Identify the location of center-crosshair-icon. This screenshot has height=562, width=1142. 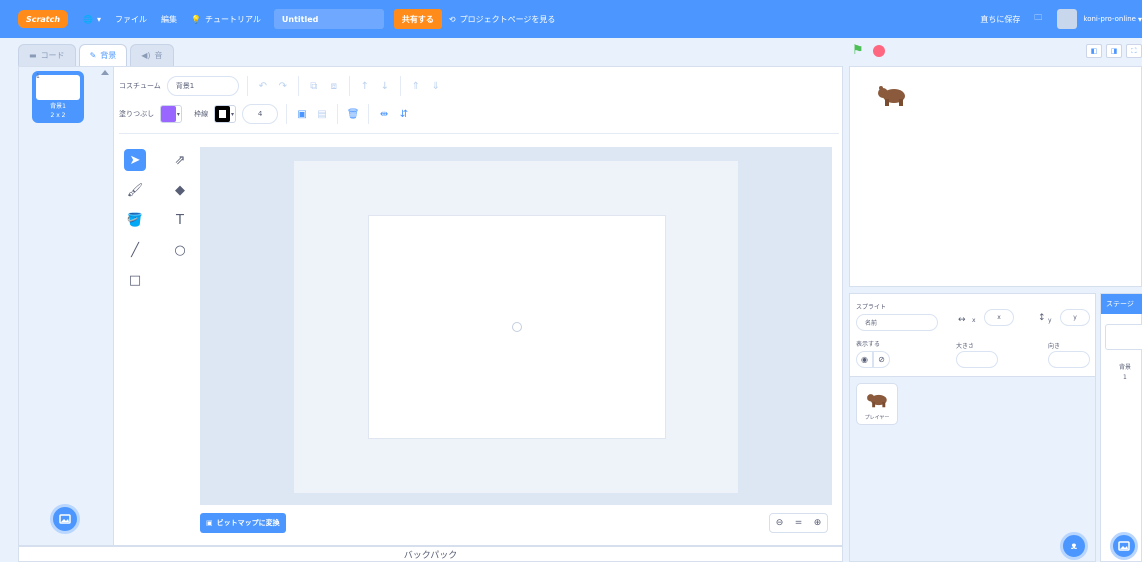
(517, 327).